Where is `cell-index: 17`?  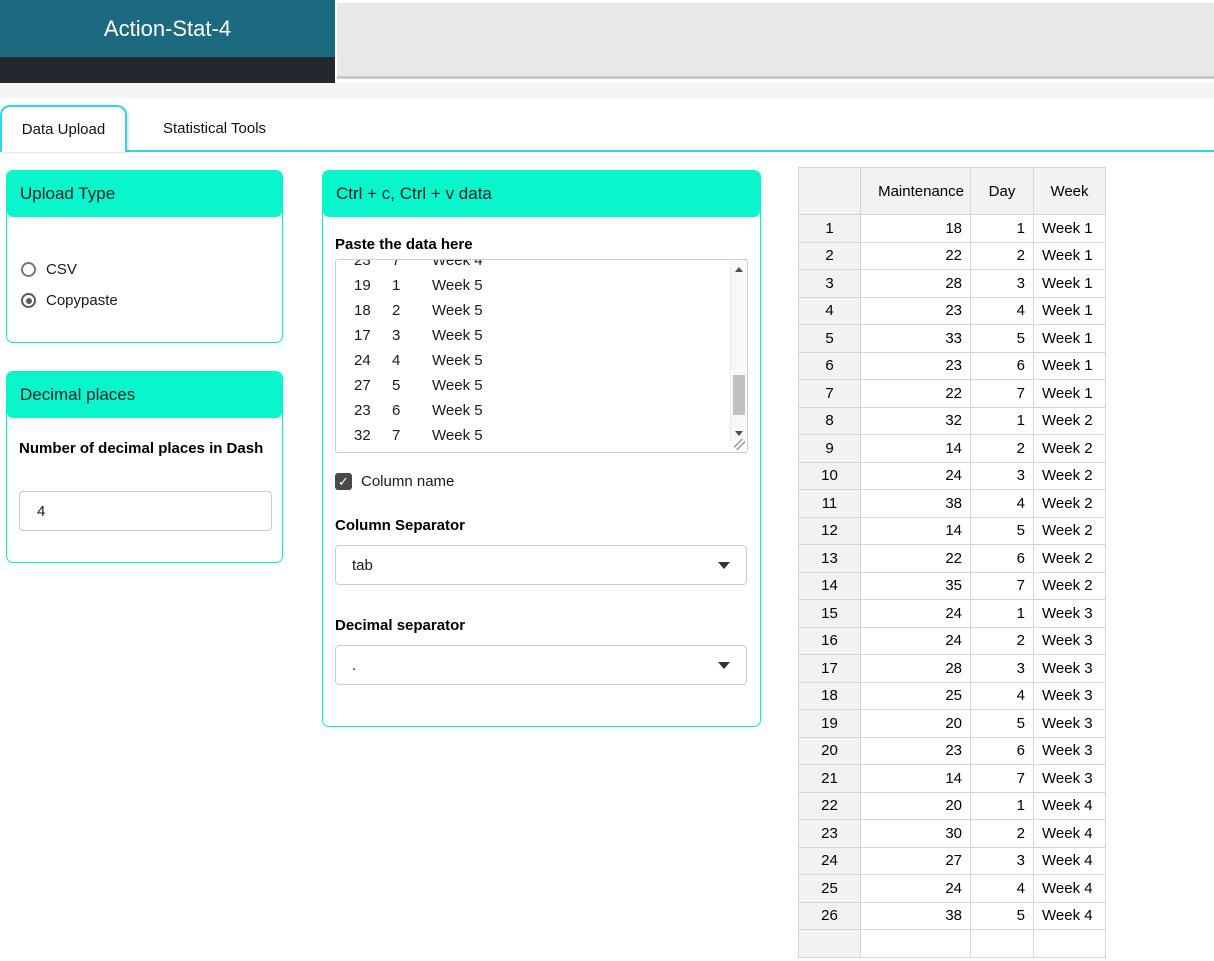
cell-index: 17 is located at coordinates (829, 668).